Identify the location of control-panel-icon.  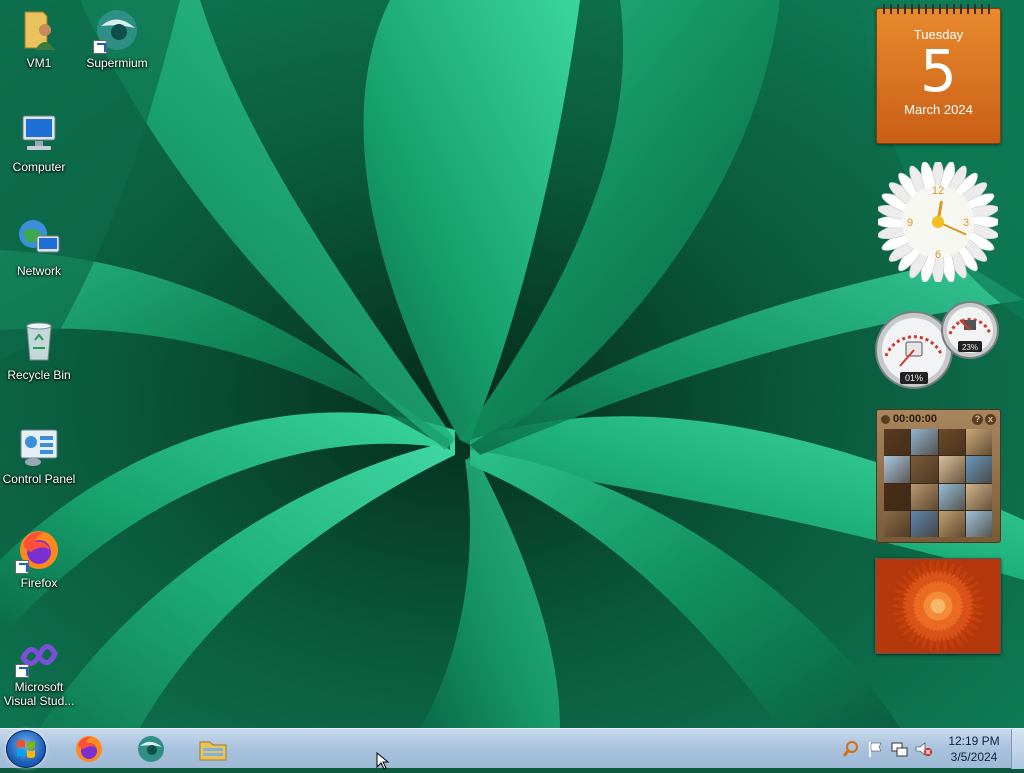
(39, 446).